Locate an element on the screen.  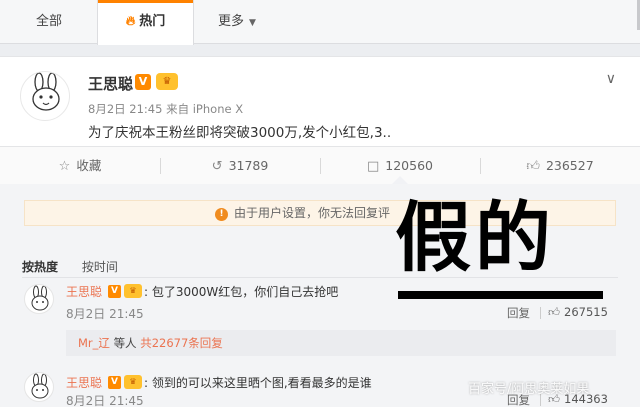
notice-text: 由于用户设置，你无法回复评 is located at coordinates (312, 213).